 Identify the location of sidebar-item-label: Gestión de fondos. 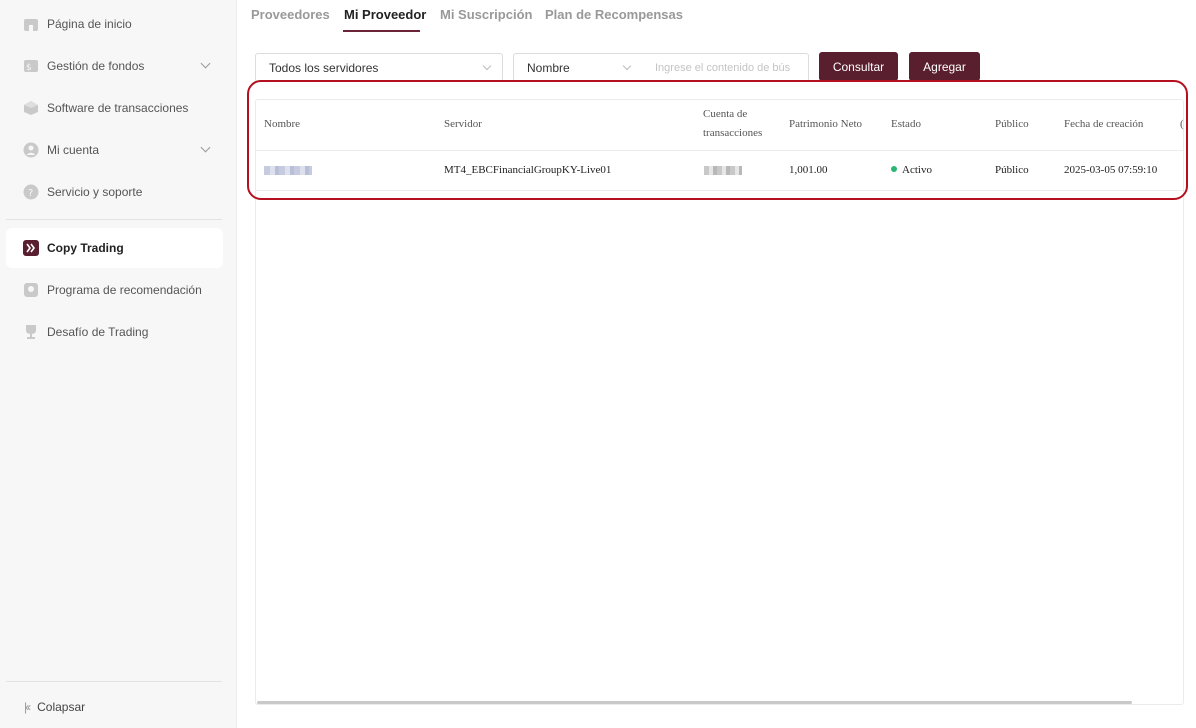
(96, 66).